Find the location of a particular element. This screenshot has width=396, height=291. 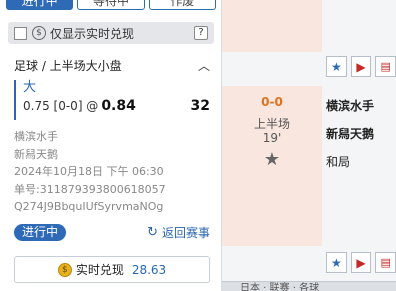

cashout-coin-icon: $ is located at coordinates (39, 33).